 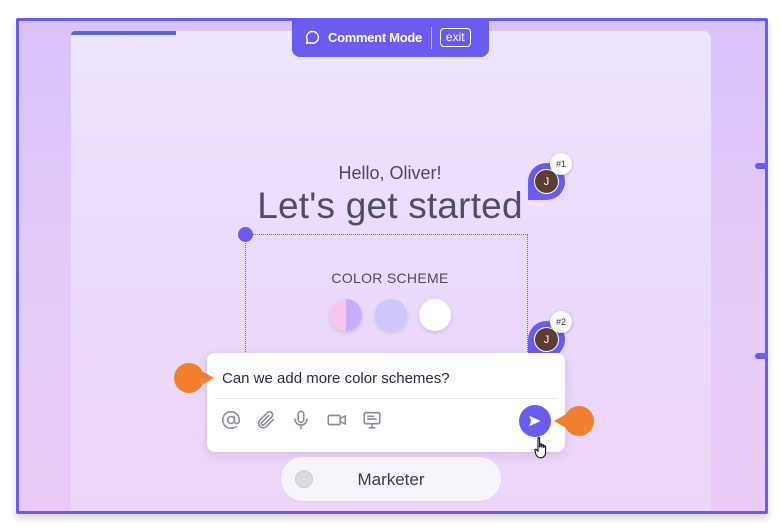 What do you see at coordinates (435, 315) in the screenshot?
I see `swatch-white` at bounding box center [435, 315].